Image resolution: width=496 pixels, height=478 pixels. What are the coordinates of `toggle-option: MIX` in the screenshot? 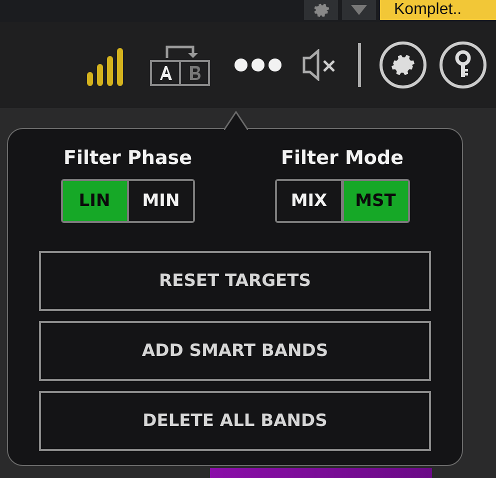 It's located at (309, 201).